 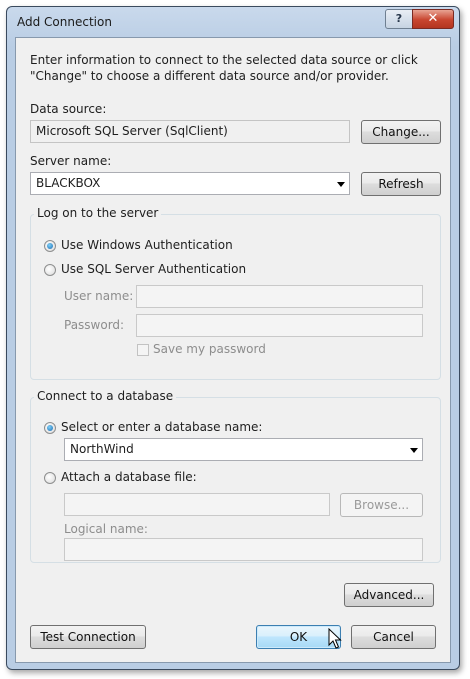 What do you see at coordinates (50, 478) in the screenshot?
I see `attach-file-radio` at bounding box center [50, 478].